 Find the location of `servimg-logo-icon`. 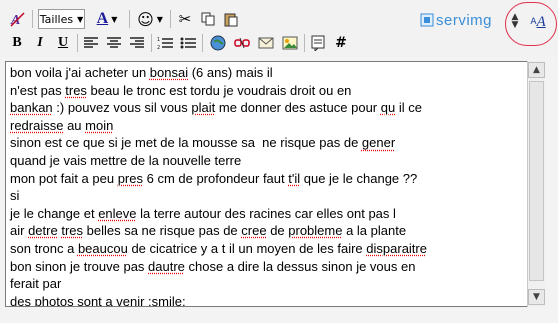

servimg-logo-icon is located at coordinates (427, 20).